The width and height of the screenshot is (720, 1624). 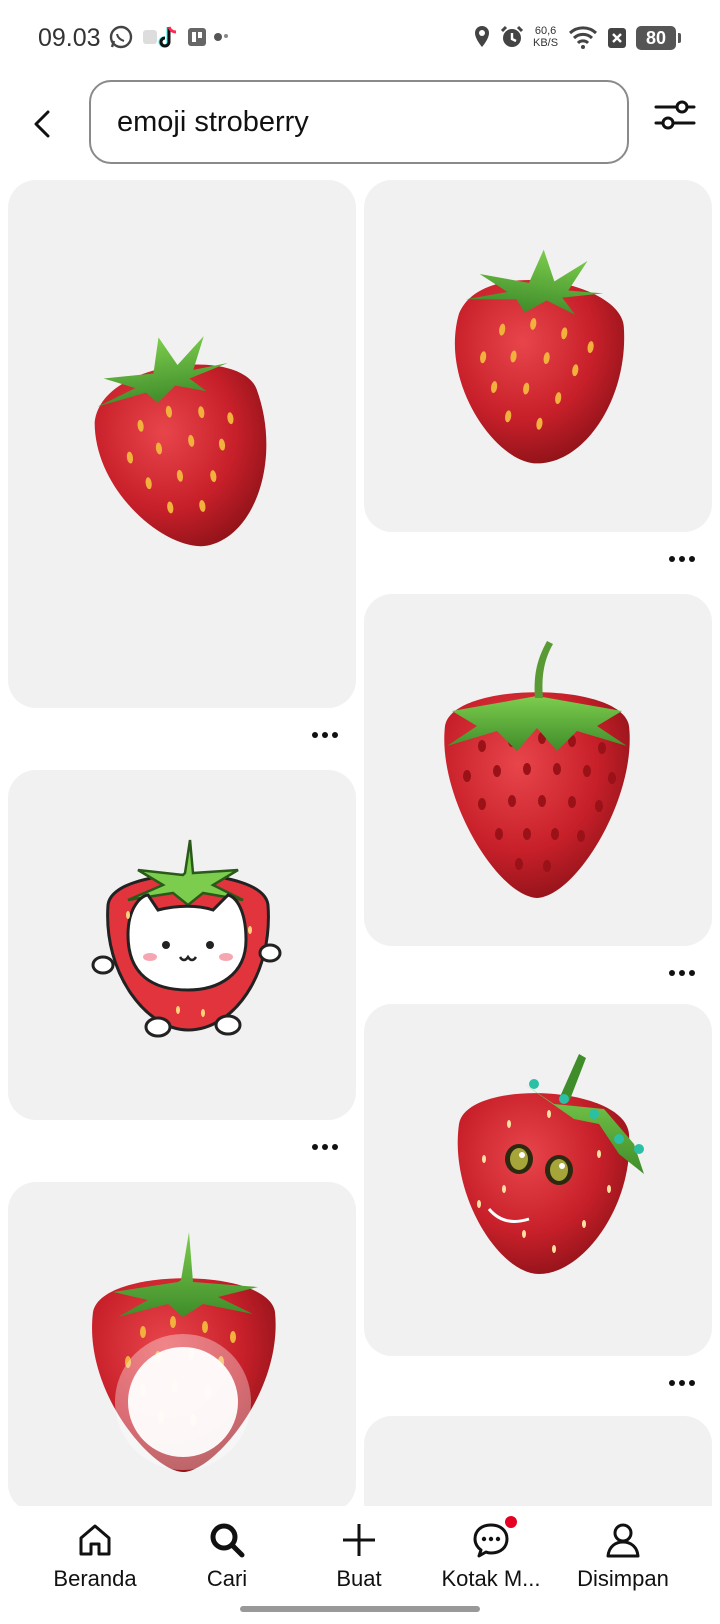 I want to click on search-input, so click(x=357, y=122).